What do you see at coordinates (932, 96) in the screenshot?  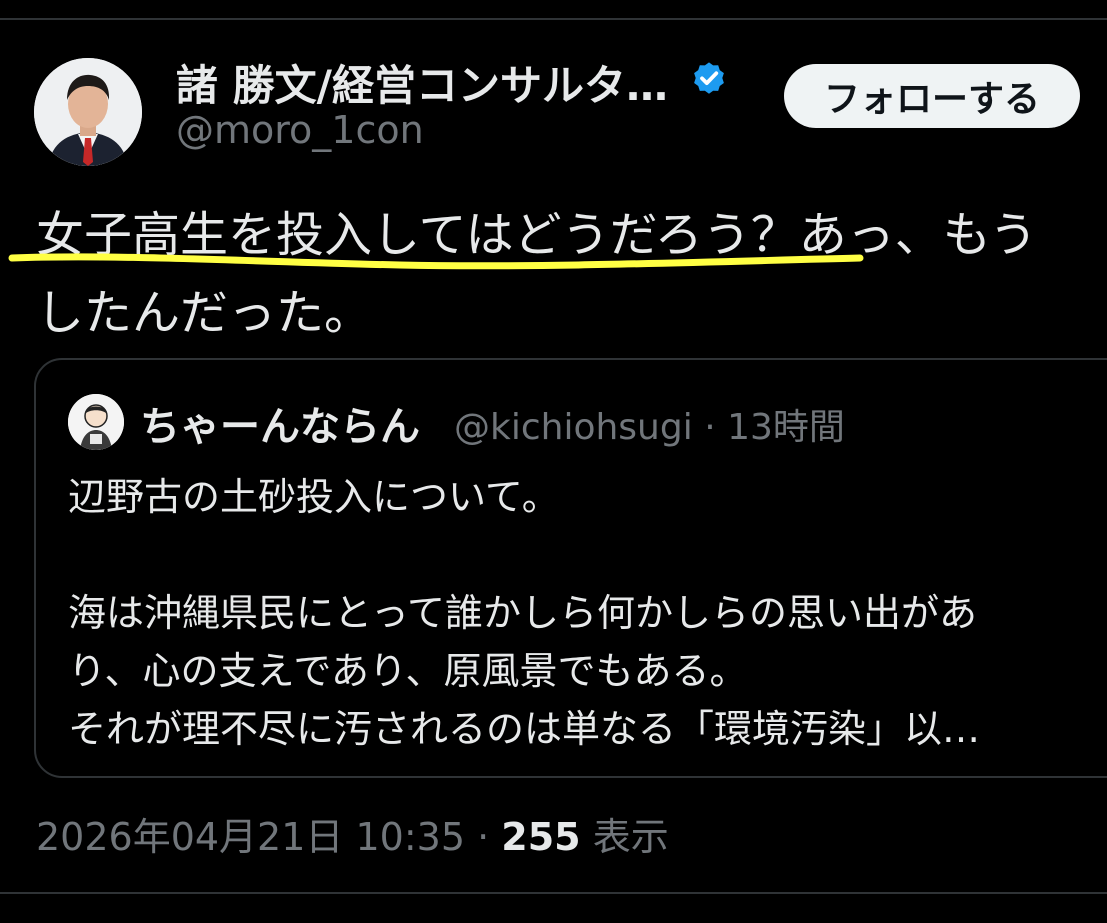 I see `follow-button: フォローする` at bounding box center [932, 96].